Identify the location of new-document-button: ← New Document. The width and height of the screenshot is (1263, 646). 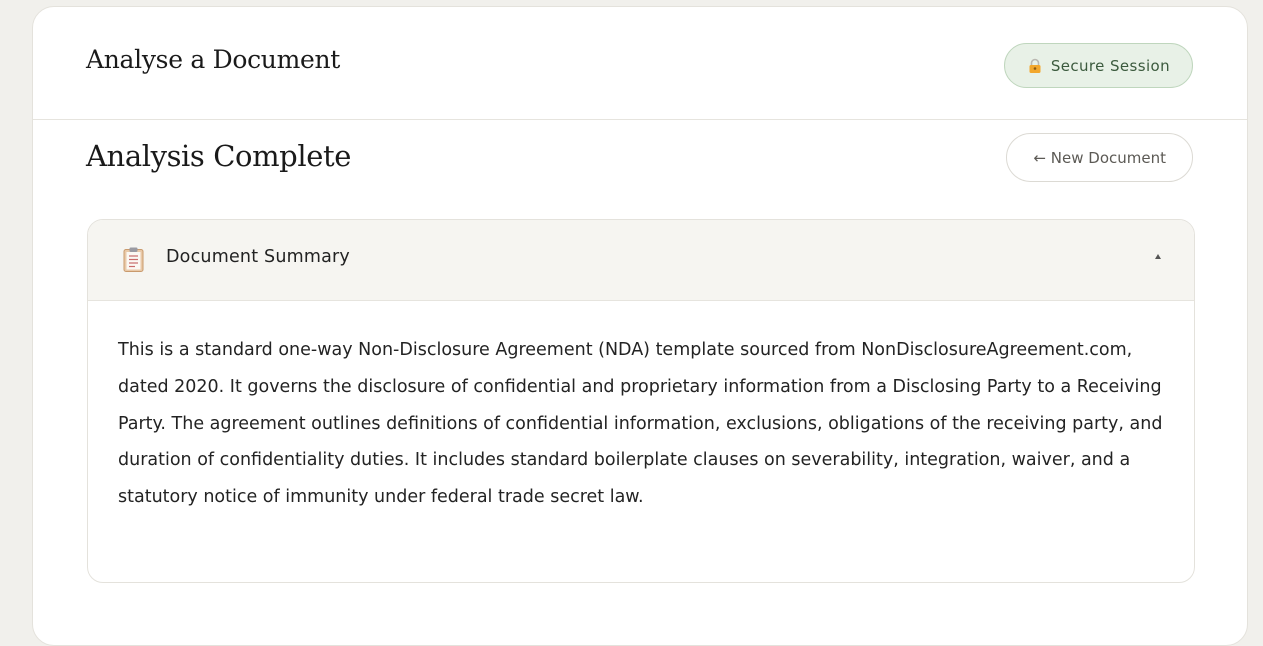
(1099, 157).